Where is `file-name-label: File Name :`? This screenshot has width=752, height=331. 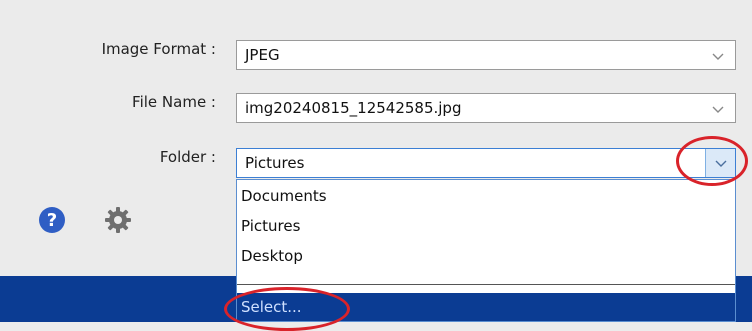 file-name-label: File Name : is located at coordinates (174, 102).